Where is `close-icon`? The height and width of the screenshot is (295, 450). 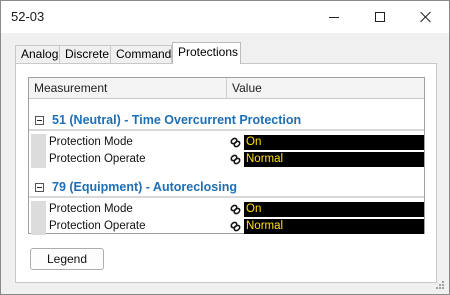
close-icon is located at coordinates (426, 17).